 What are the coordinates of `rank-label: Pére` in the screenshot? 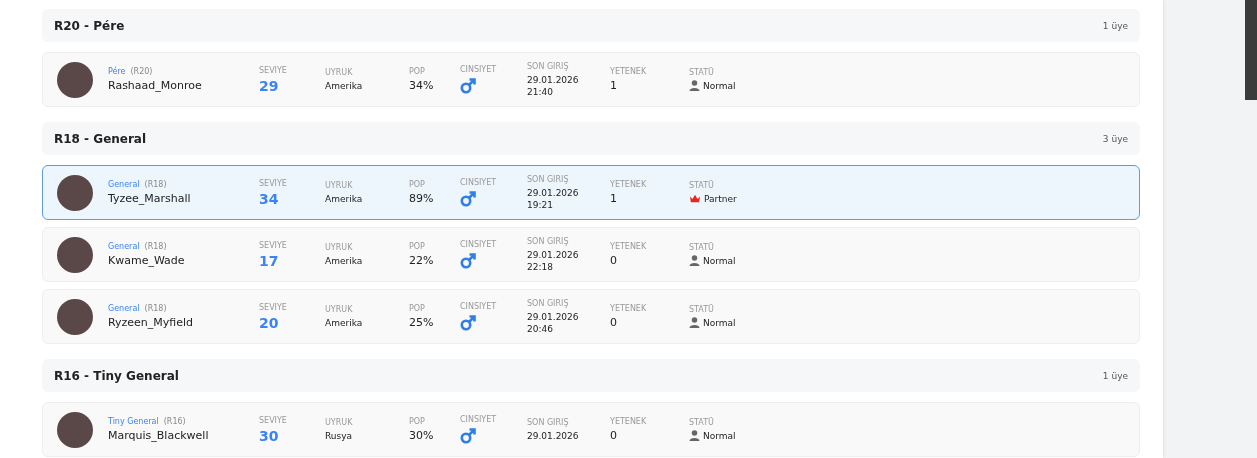 It's located at (117, 71).